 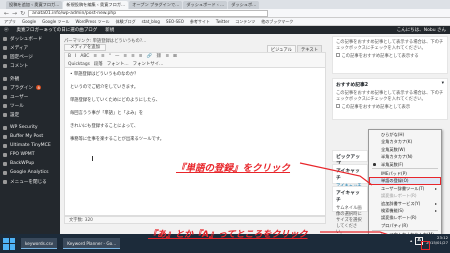 What do you see at coordinates (39, 243) in the screenshot?
I see `taskbar-item: keywords.csv` at bounding box center [39, 243].